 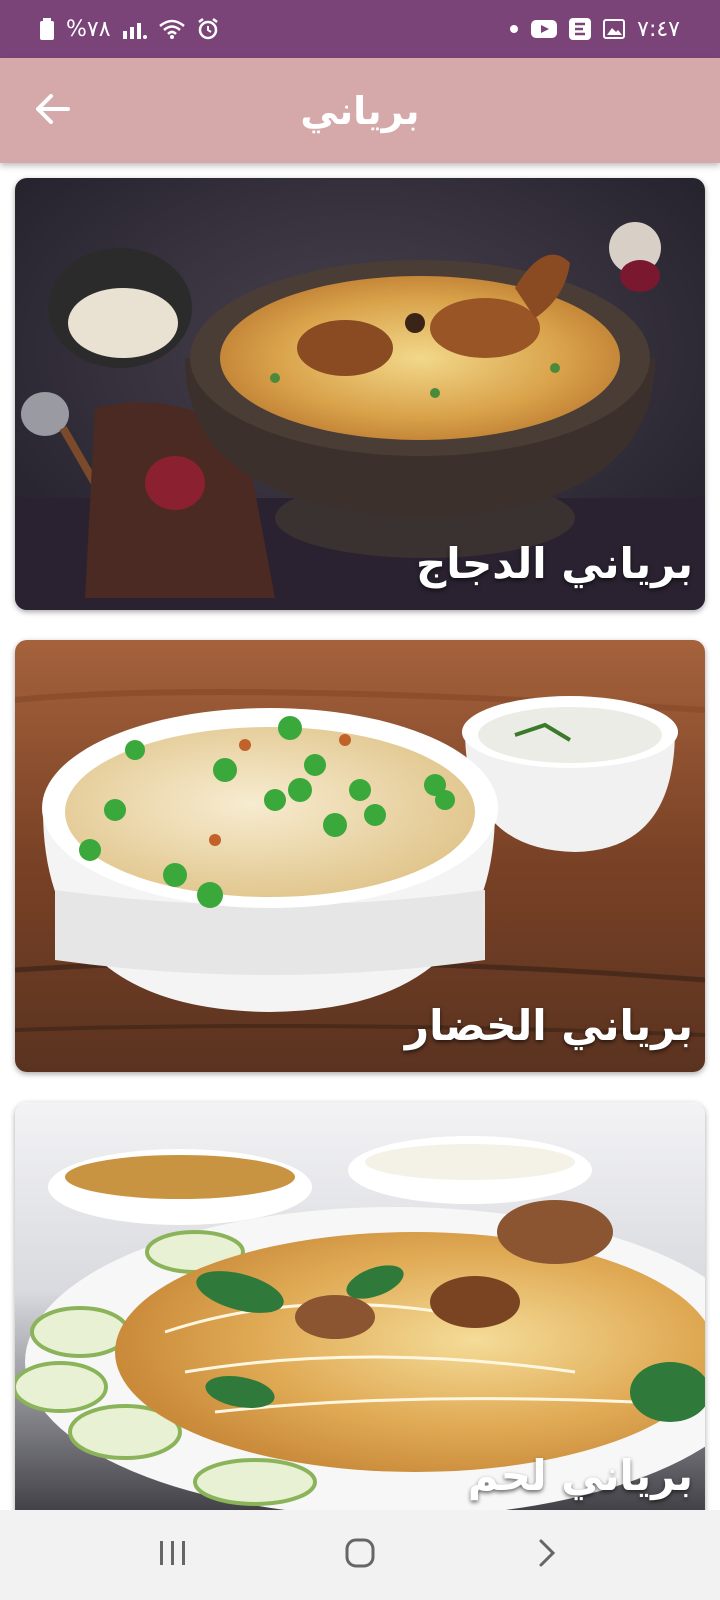 What do you see at coordinates (580, 1475) in the screenshot?
I see `card-title: برياني لحم` at bounding box center [580, 1475].